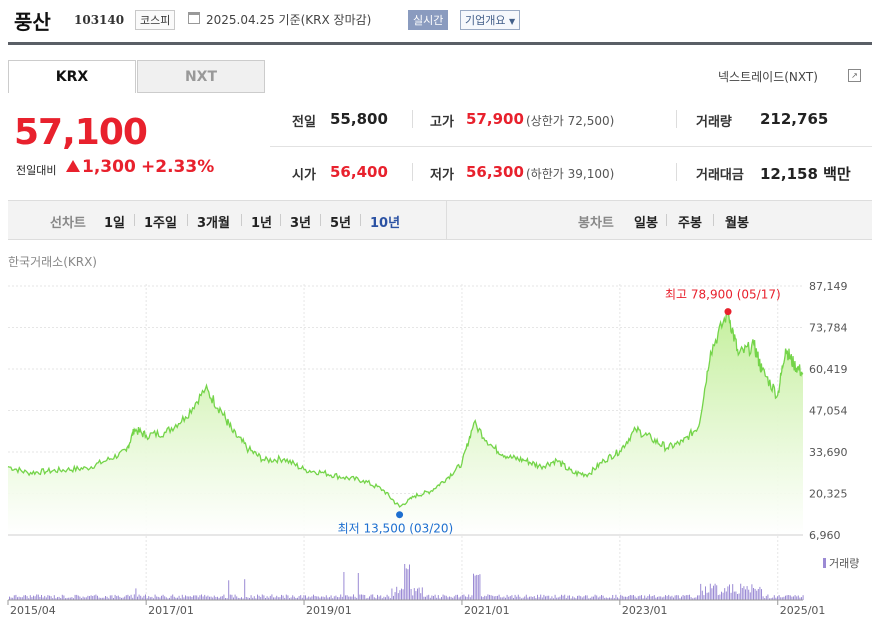 The height and width of the screenshot is (637, 872). Describe the element at coordinates (160, 221) in the screenshot. I see `period-1w: 1주일` at that location.